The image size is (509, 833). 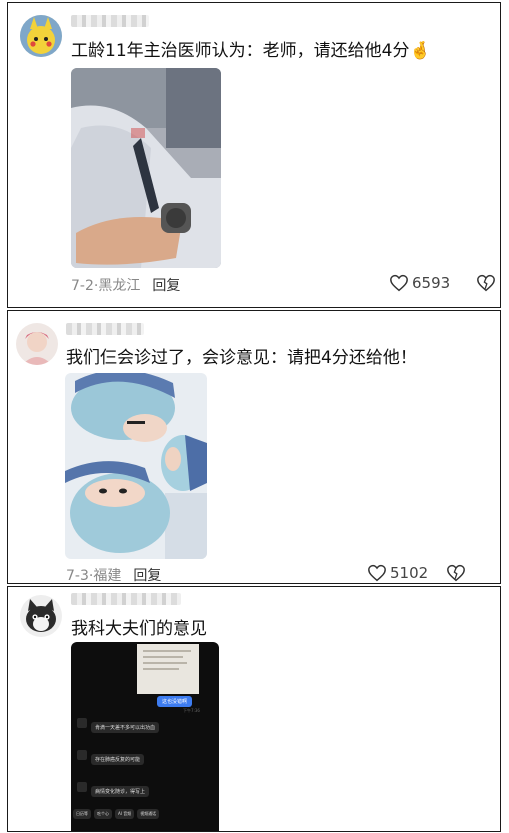 I want to click on chat-bubble-received: 病情变化随诊，得写上, so click(x=120, y=791).